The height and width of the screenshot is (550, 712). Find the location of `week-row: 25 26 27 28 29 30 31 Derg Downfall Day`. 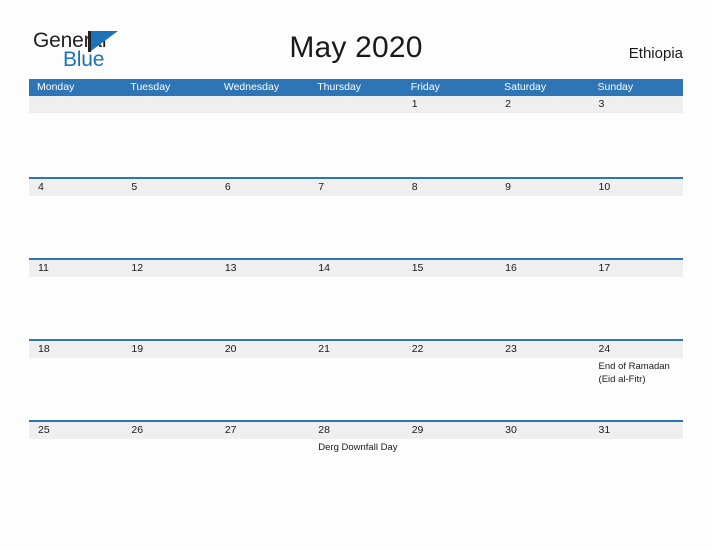

week-row: 25 26 27 28 29 30 31 Derg Downfall Day is located at coordinates (356, 460).